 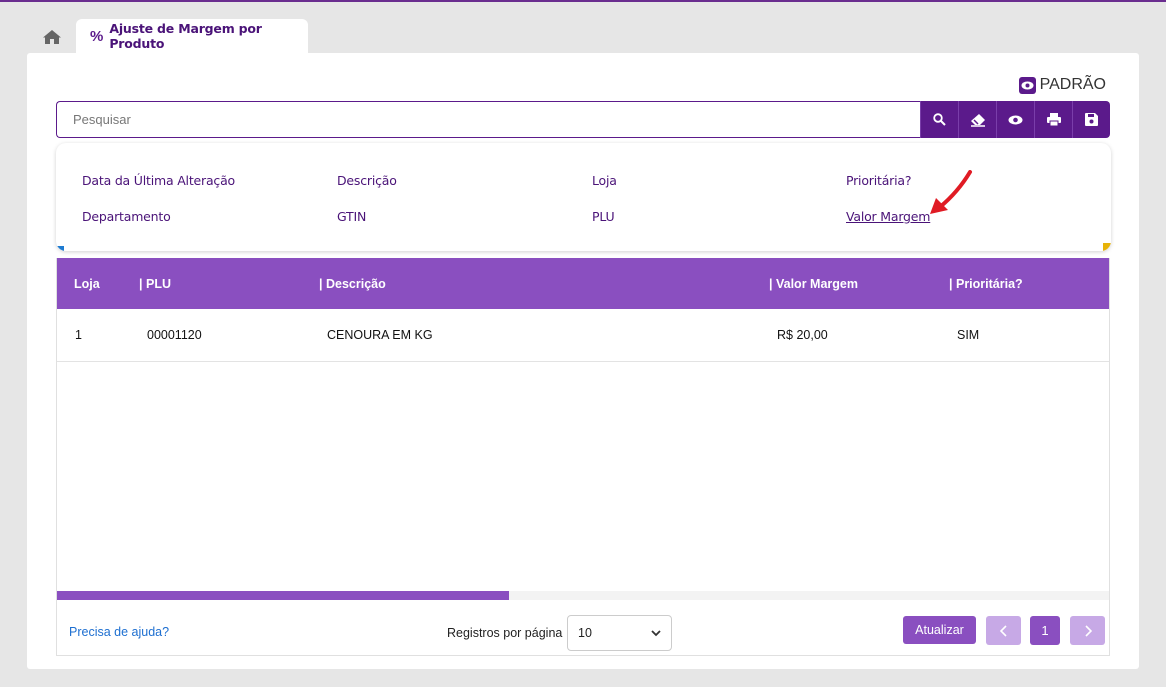 I want to click on search-bar, so click(x=583, y=119).